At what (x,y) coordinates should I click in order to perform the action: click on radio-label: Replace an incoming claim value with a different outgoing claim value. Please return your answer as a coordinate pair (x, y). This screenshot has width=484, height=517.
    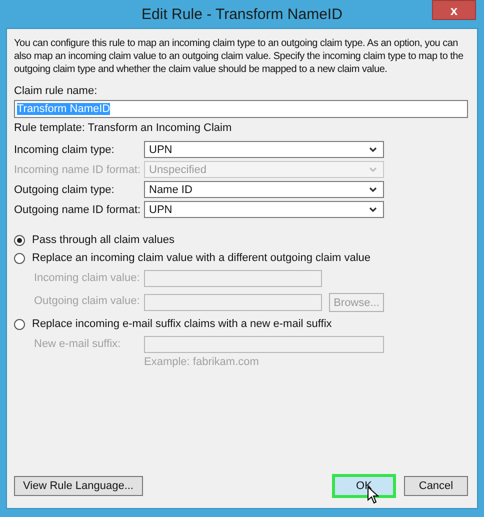
    Looking at the image, I should click on (201, 258).